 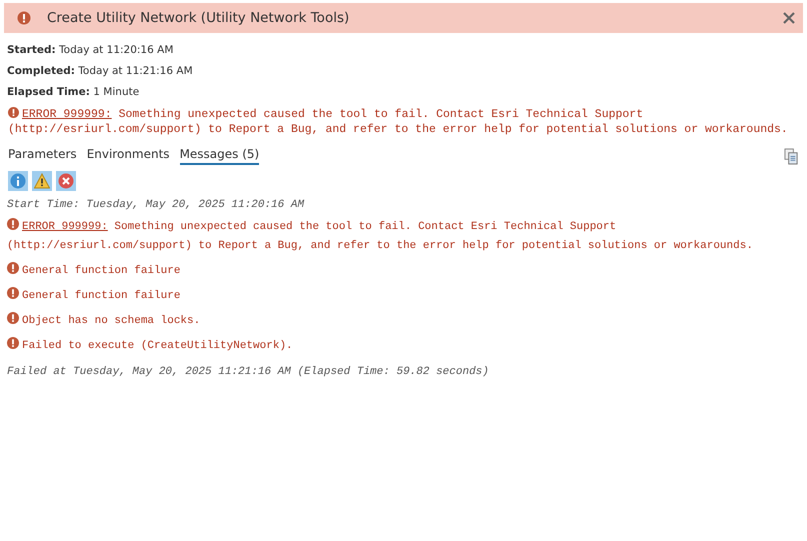 What do you see at coordinates (42, 156) in the screenshot?
I see `tab: Parameters` at bounding box center [42, 156].